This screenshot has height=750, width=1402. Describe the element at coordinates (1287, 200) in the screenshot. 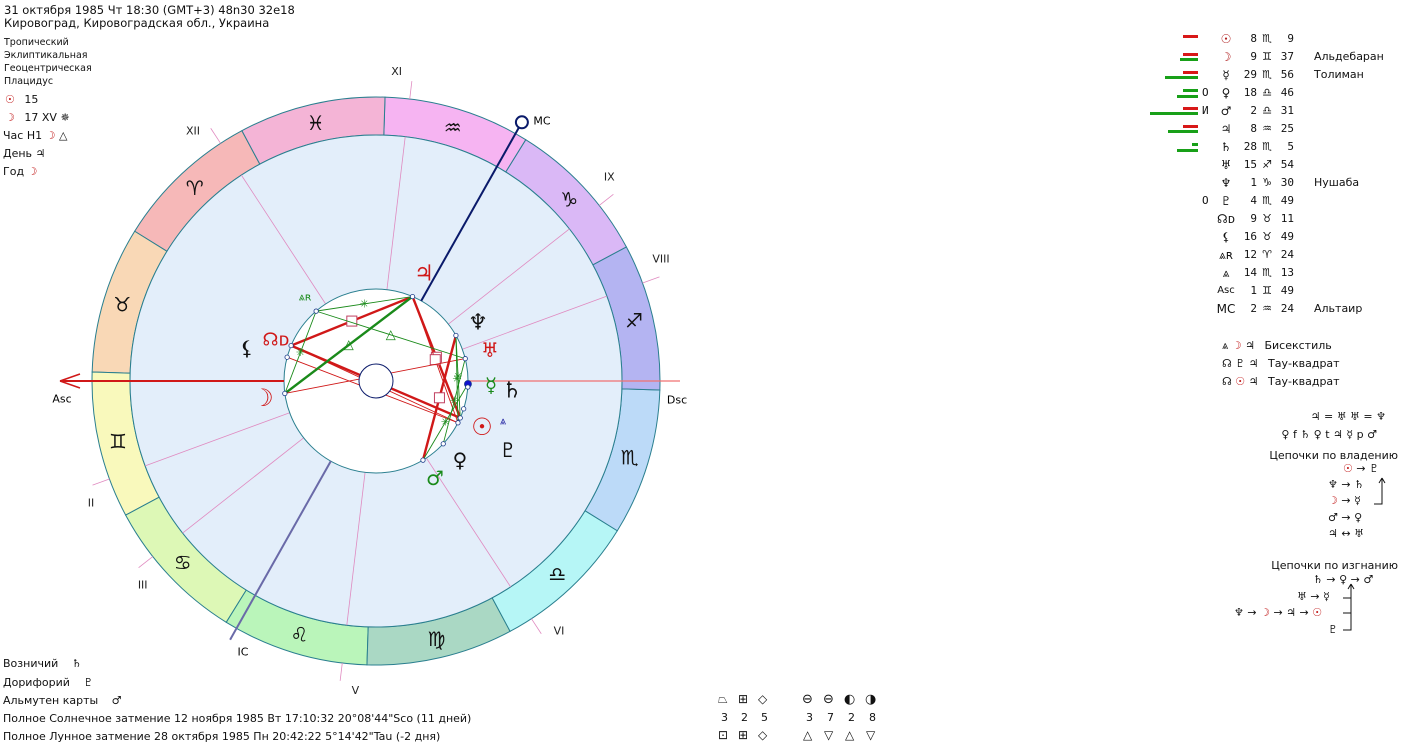

I see `planet-minutes: 49` at that location.